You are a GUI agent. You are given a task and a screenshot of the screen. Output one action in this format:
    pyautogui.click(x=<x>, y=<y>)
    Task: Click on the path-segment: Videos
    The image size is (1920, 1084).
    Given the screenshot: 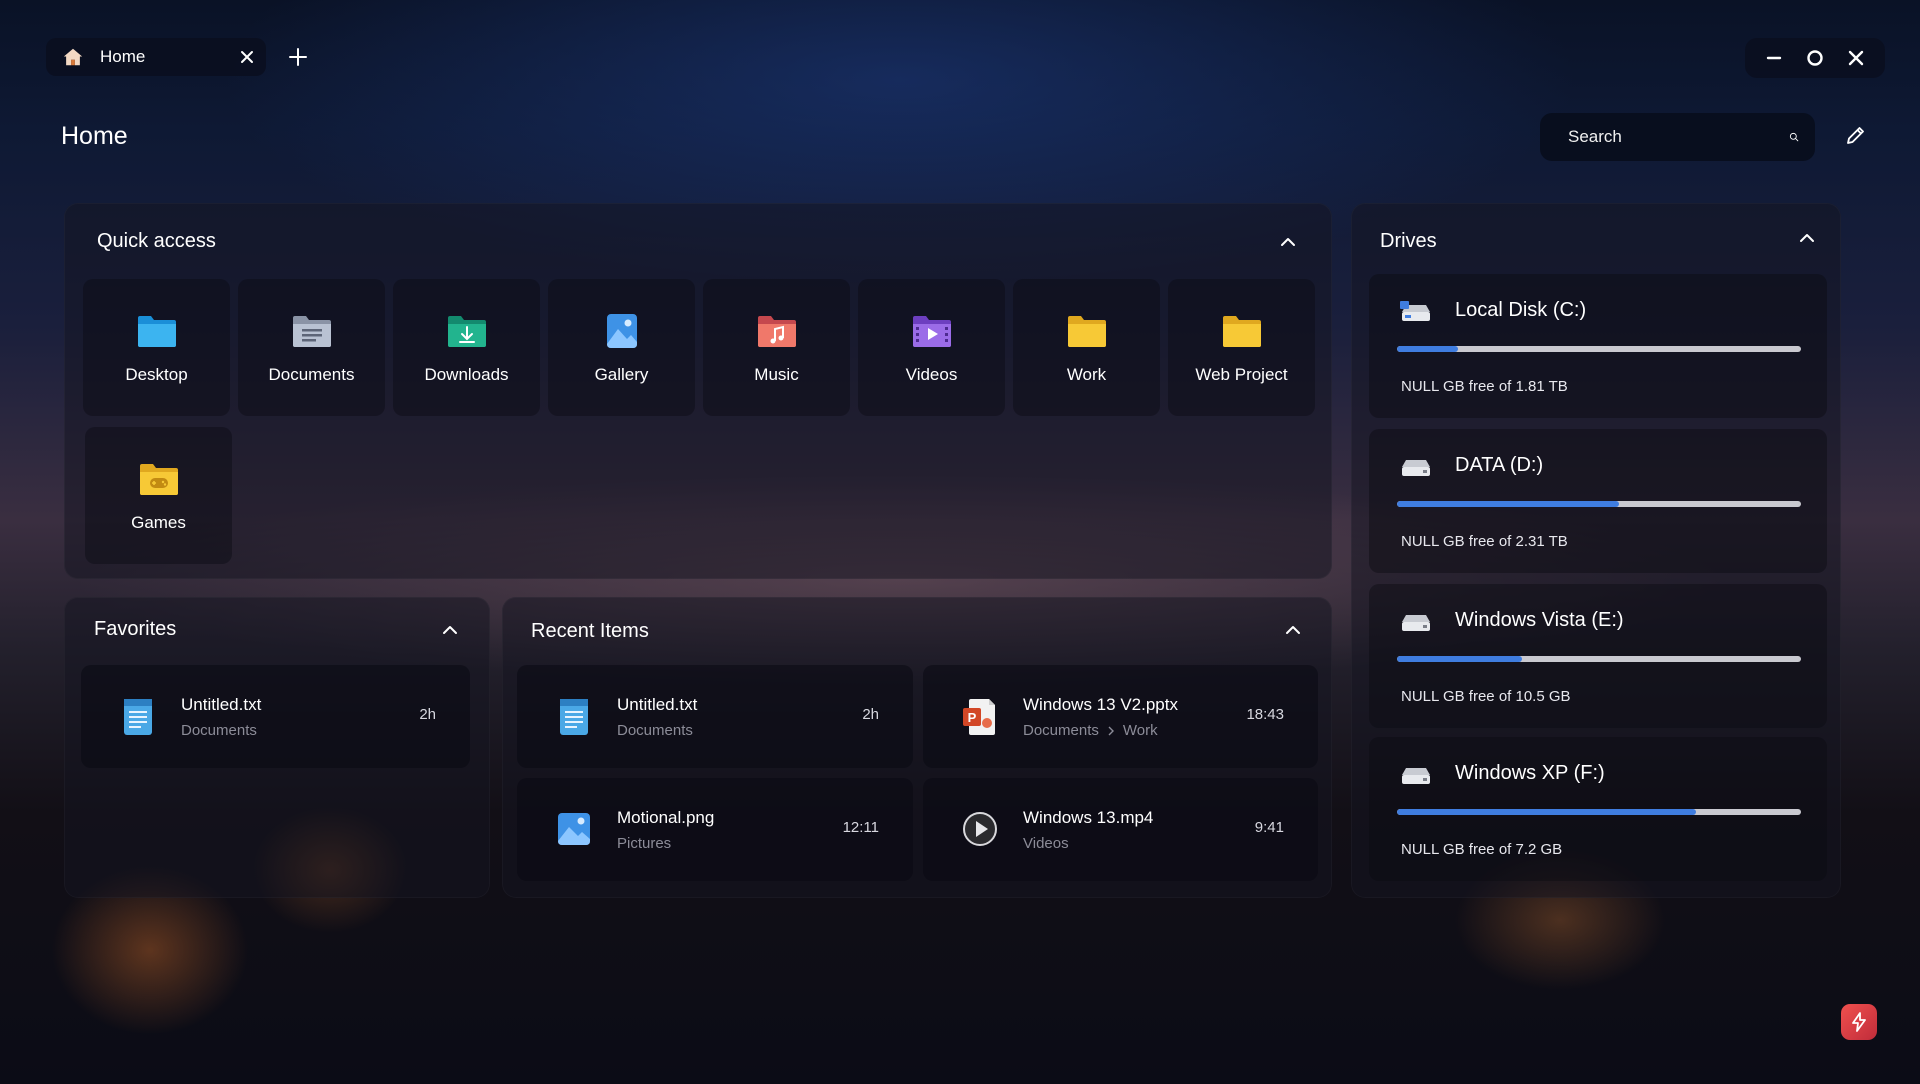 What is the action you would take?
    pyautogui.click(x=1046, y=843)
    